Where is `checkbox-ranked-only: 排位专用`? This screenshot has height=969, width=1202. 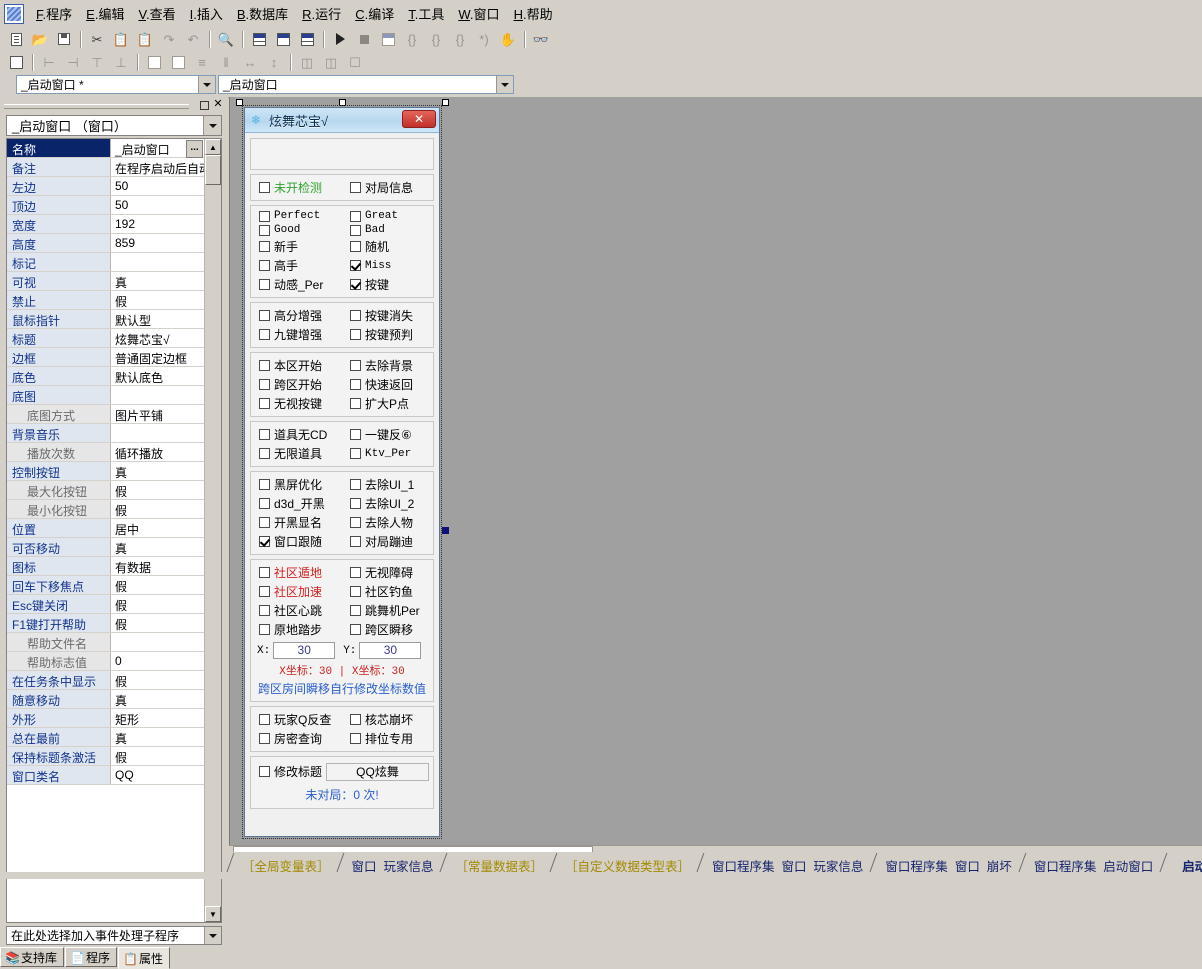
checkbox-ranked-only: 排位专用 is located at coordinates (387, 738).